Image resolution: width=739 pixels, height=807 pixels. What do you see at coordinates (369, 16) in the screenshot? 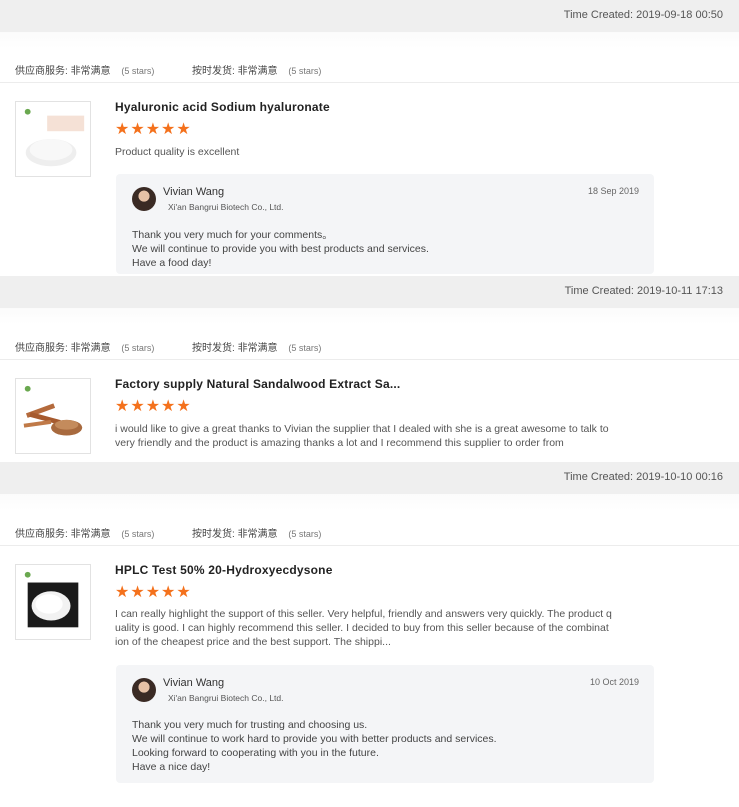
I see `review-header-band: Time Created: 2019-09-18 00:50` at bounding box center [369, 16].